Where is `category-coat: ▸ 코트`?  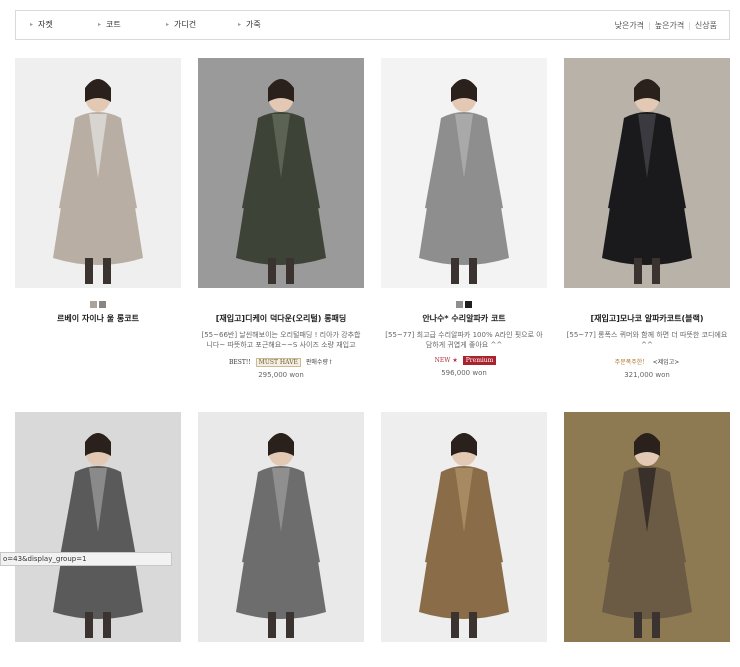
category-coat: ▸ 코트 is located at coordinates (109, 24).